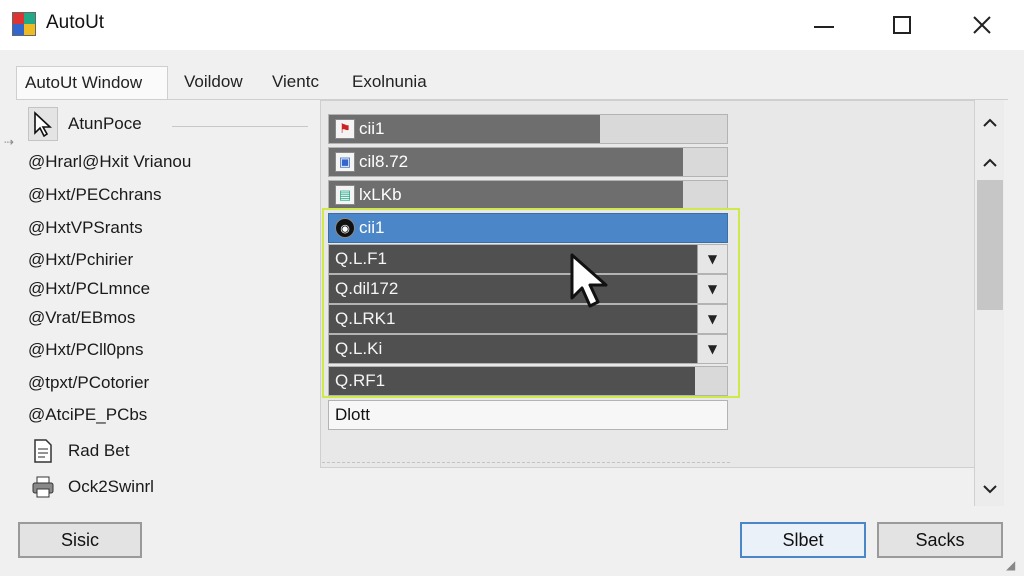 The height and width of the screenshot is (576, 1024). Describe the element at coordinates (92, 83) in the screenshot. I see `tab-autout-window: AutoUt Window` at that location.